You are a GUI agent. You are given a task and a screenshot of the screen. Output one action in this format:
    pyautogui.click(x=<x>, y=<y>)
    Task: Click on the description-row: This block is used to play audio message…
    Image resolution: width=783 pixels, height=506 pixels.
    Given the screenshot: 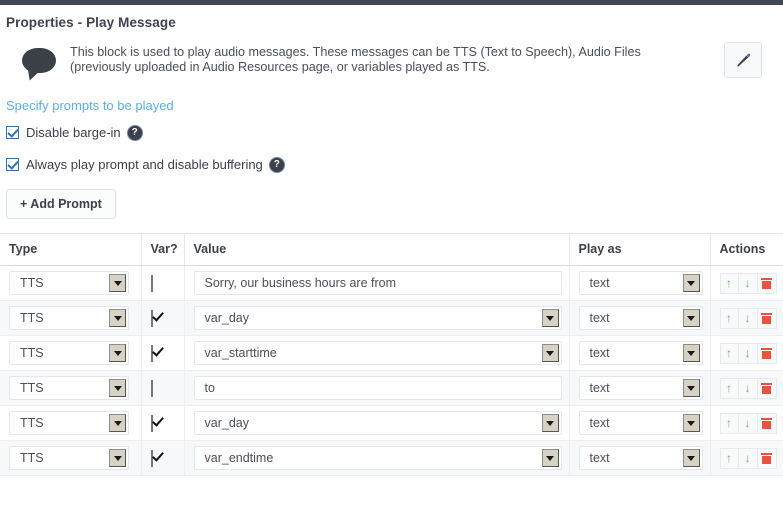 What is the action you would take?
    pyautogui.click(x=391, y=54)
    